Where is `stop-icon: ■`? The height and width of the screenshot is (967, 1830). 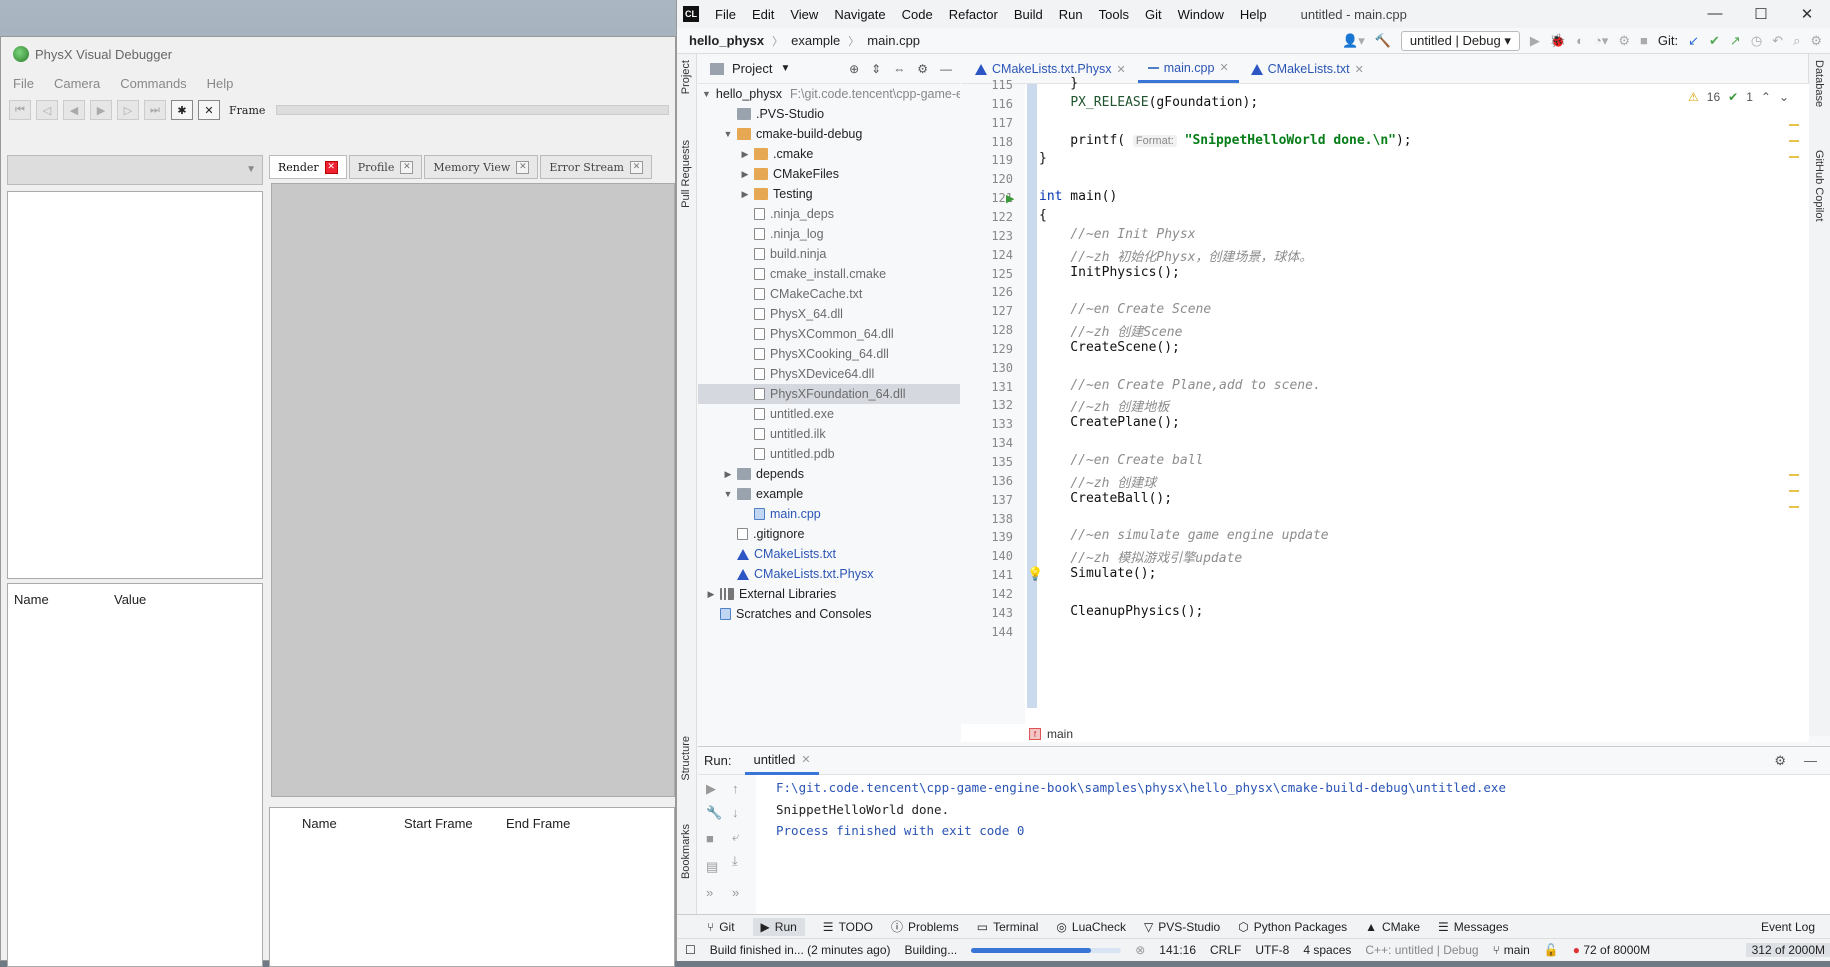
stop-icon: ■ is located at coordinates (1644, 40).